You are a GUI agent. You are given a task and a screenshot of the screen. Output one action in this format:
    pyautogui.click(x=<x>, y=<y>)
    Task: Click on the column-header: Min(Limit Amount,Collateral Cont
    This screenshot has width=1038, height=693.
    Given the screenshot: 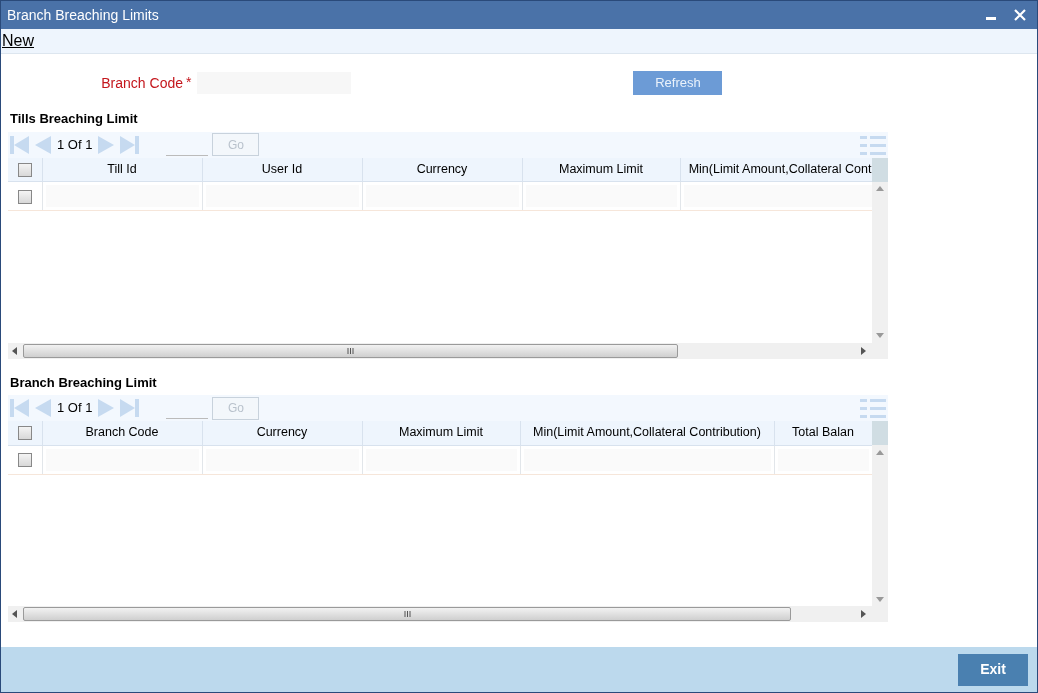 What is the action you would take?
    pyautogui.click(x=776, y=169)
    